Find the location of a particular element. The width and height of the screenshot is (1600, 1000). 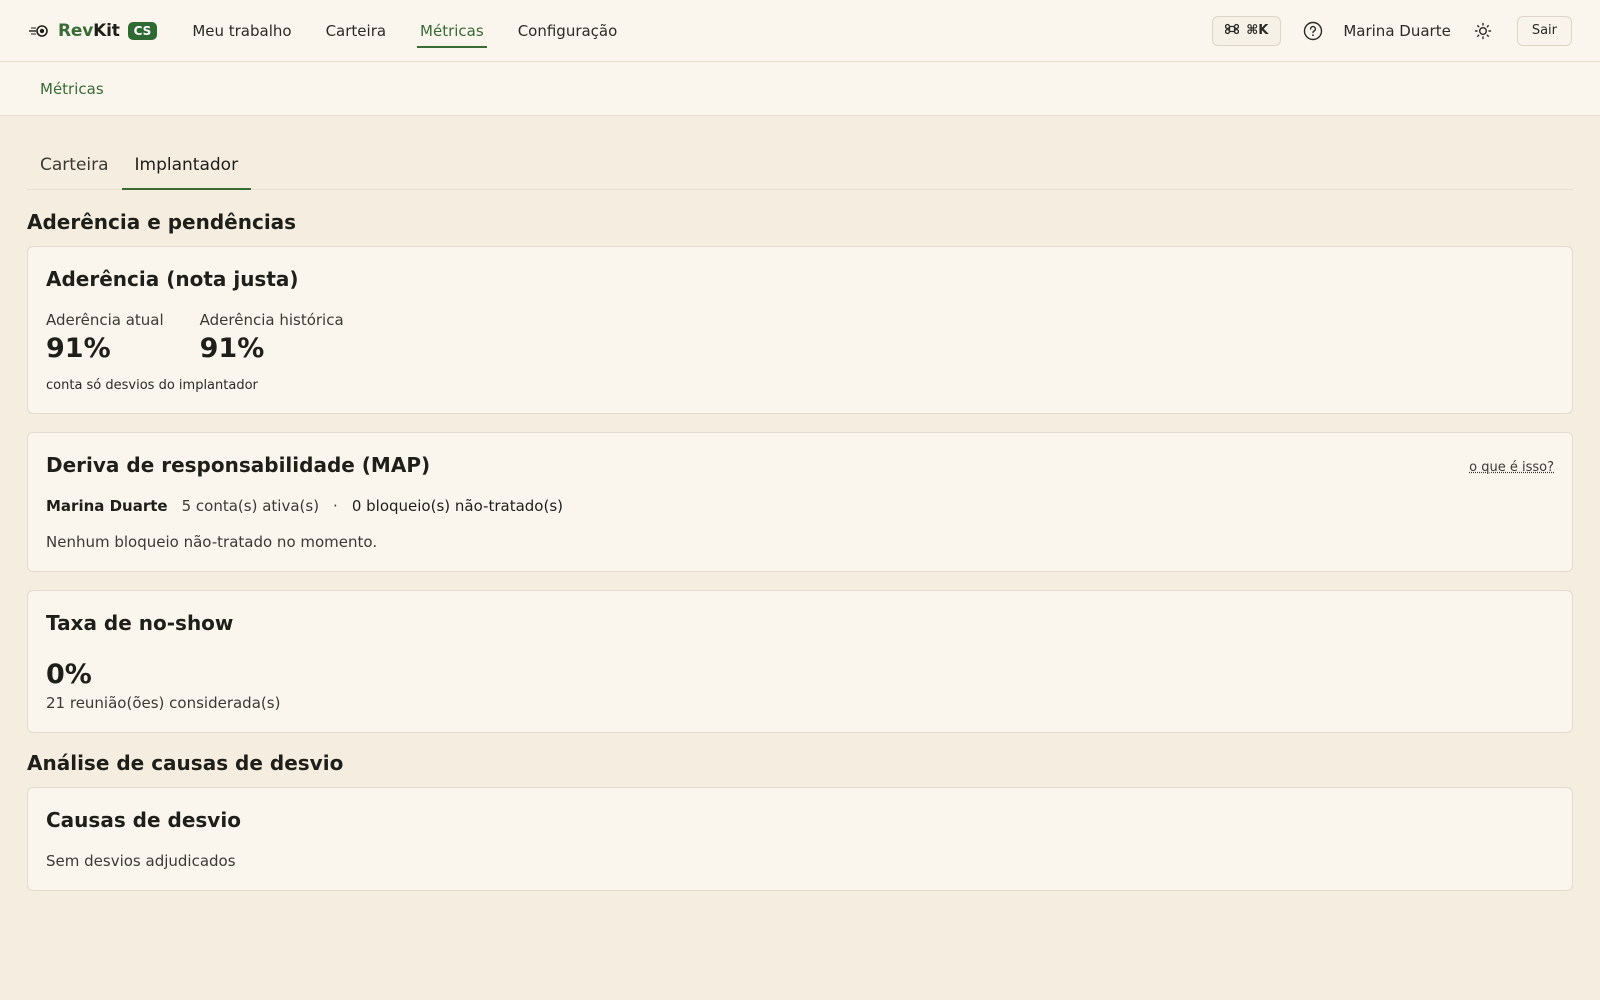

causes-card-title: Causas de desvio is located at coordinates (143, 820).